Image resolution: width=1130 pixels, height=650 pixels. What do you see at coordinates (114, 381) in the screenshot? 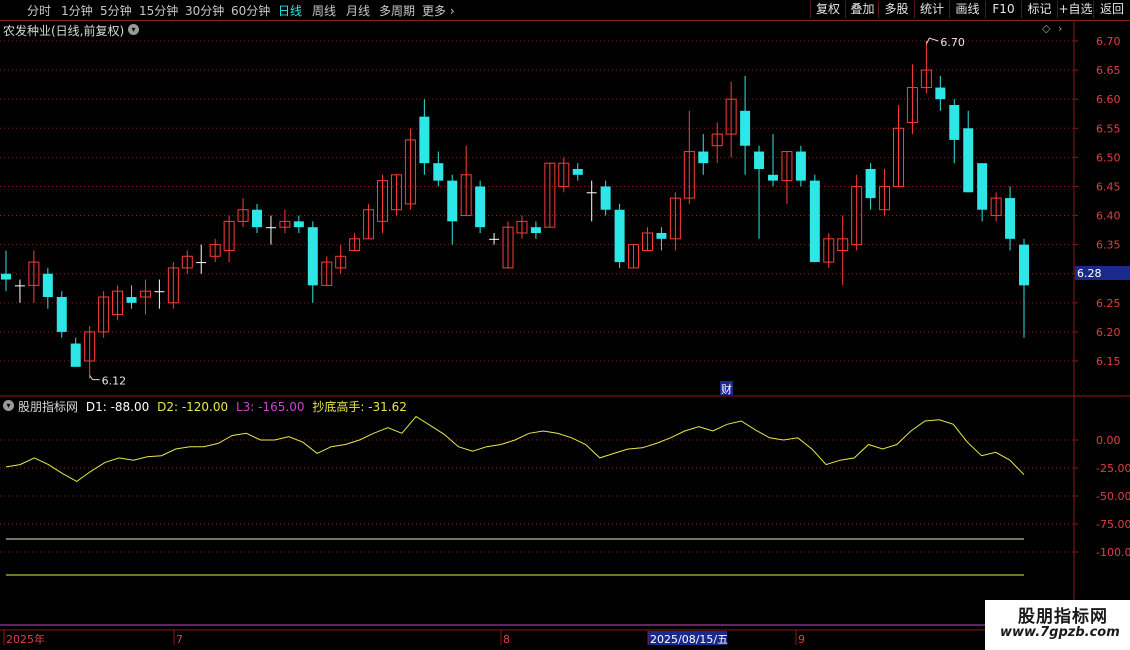
I see `low-label: 6.12` at bounding box center [114, 381].